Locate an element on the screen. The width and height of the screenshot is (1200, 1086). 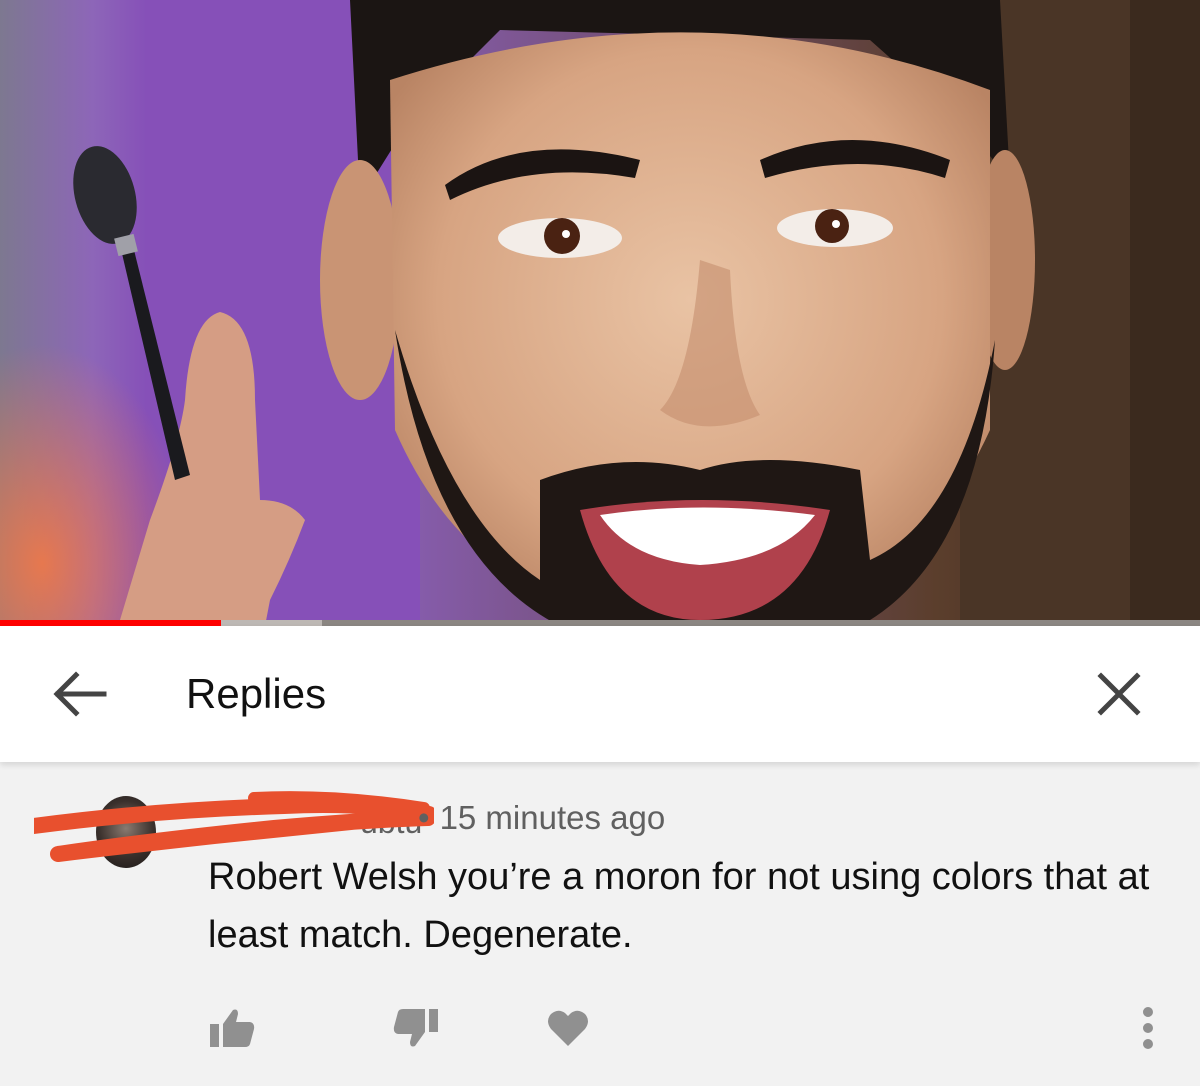
page-title: Replies is located at coordinates (256, 693).